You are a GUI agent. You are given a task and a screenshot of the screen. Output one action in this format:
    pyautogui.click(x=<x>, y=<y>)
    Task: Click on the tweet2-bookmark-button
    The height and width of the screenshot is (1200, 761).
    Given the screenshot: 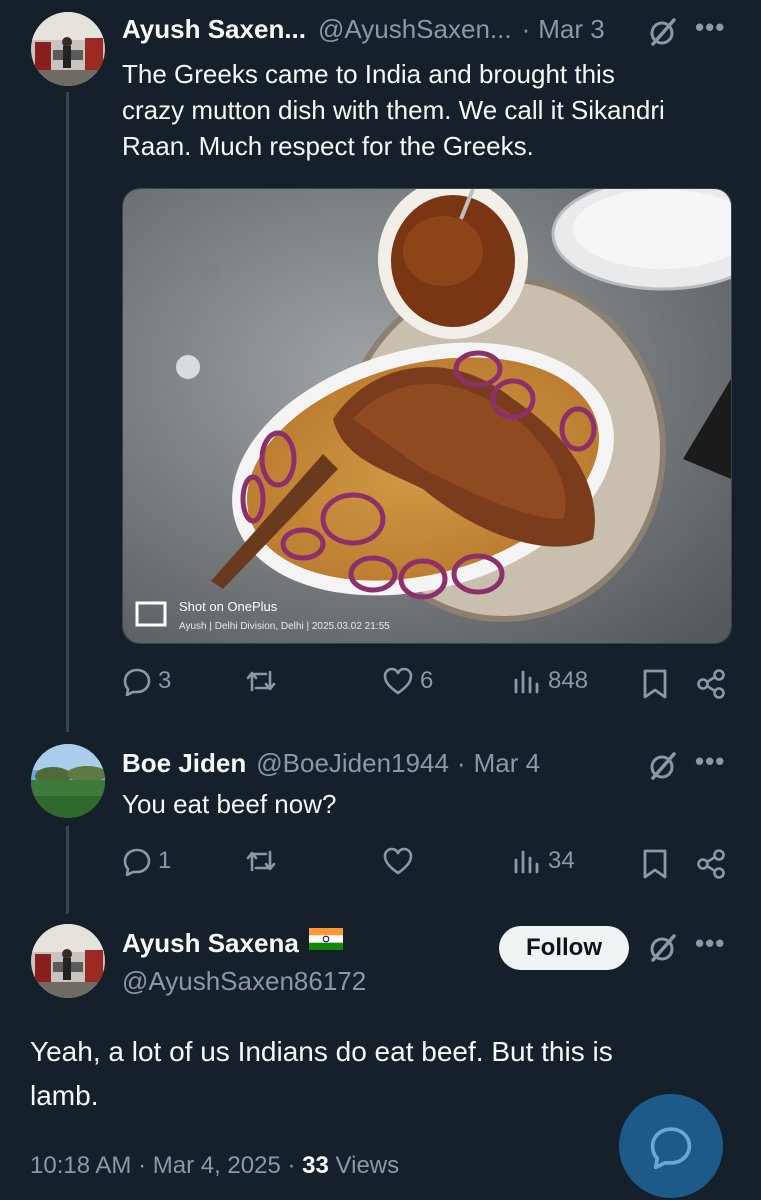 What is the action you would take?
    pyautogui.click(x=655, y=864)
    